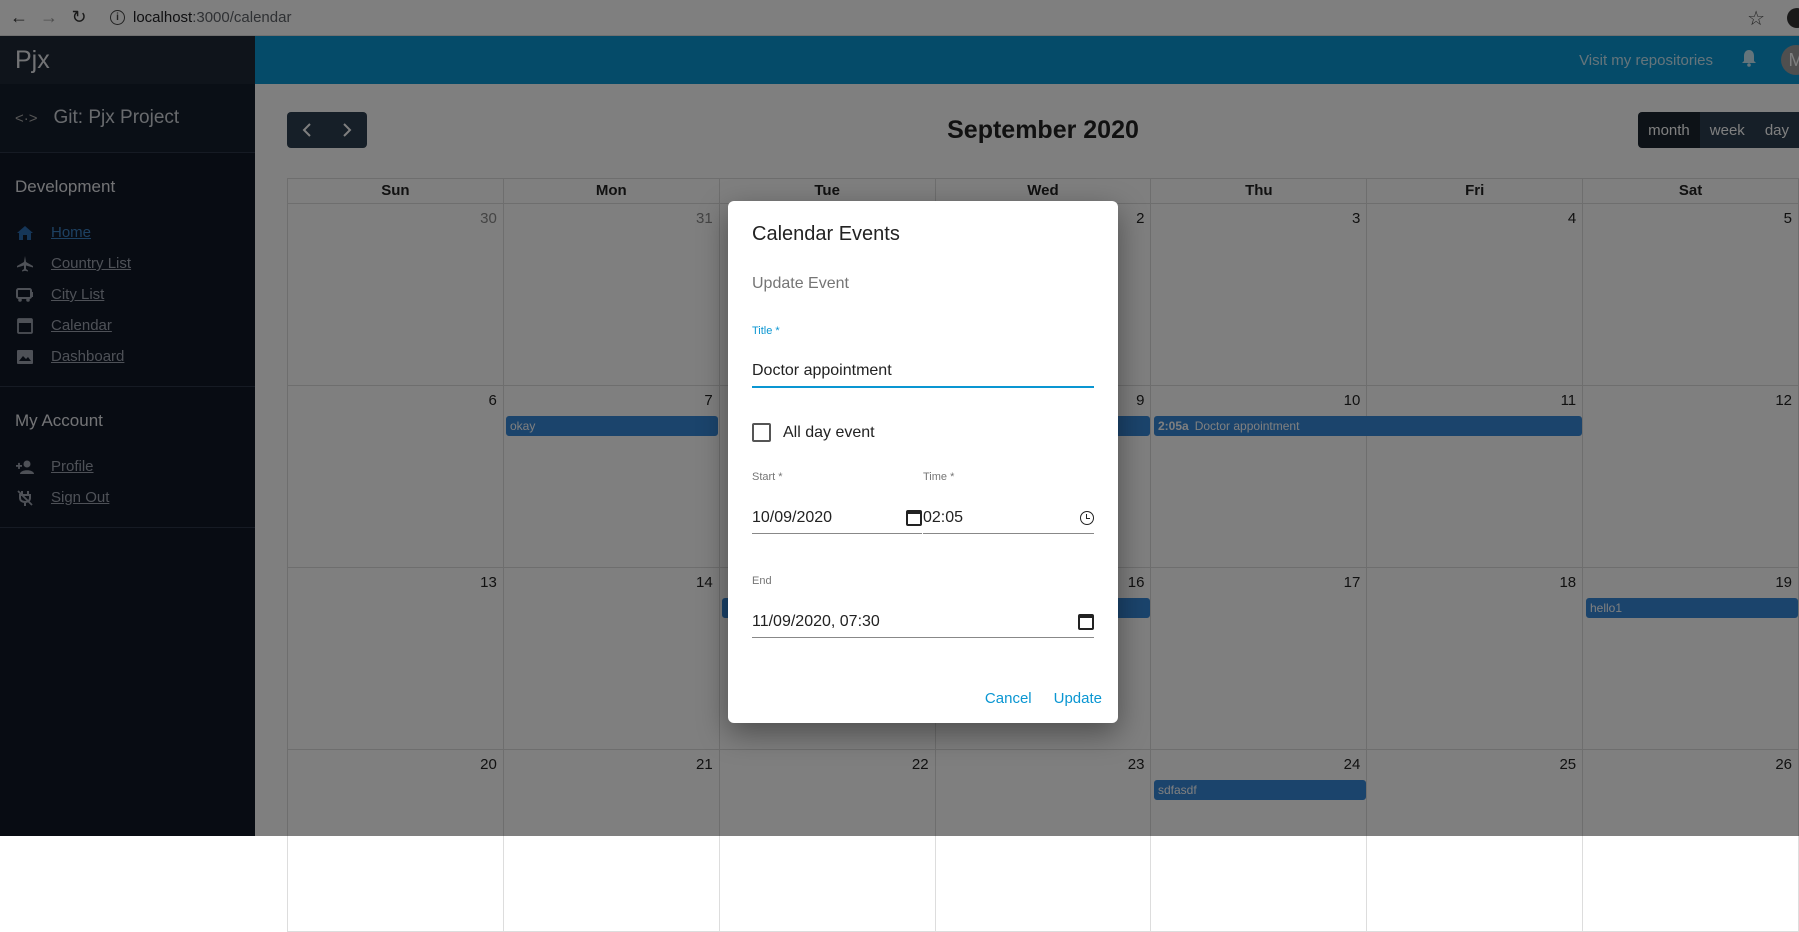 Image resolution: width=1799 pixels, height=932 pixels. What do you see at coordinates (761, 432) in the screenshot?
I see `all-day-checkbox` at bounding box center [761, 432].